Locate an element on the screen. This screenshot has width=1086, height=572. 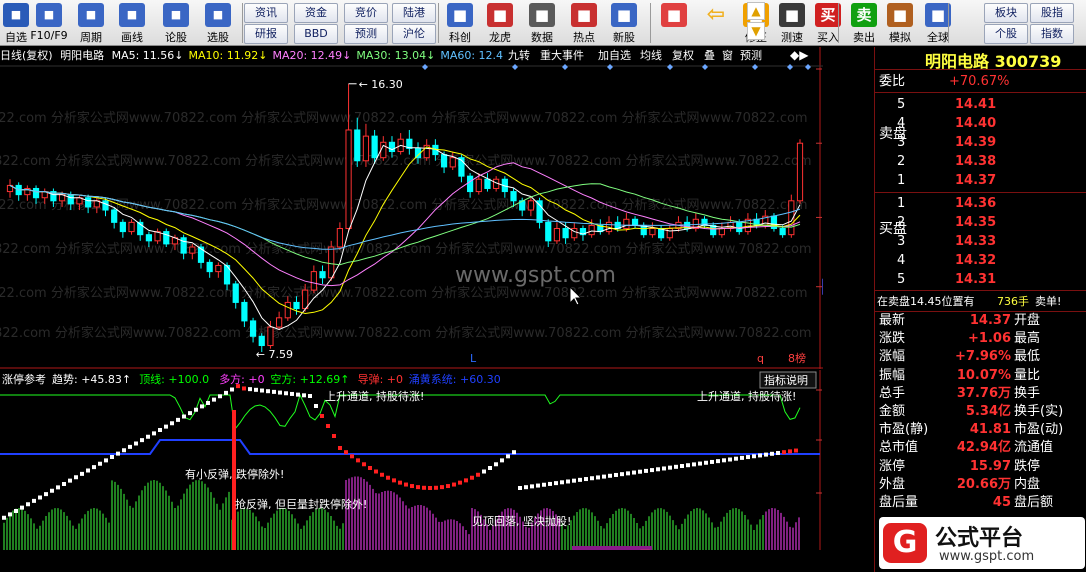
toolbar-label: 测速 is located at coordinates (792, 37).